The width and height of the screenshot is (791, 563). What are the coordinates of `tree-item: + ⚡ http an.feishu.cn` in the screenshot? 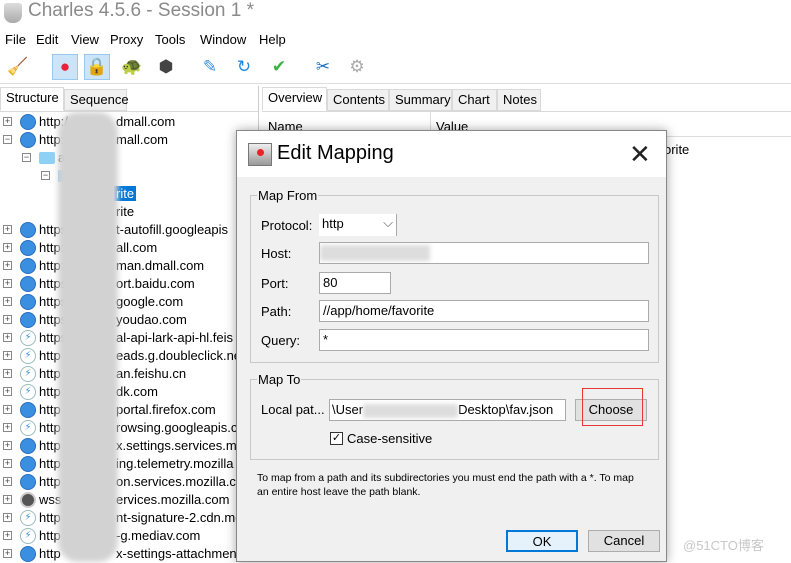 It's located at (120, 374).